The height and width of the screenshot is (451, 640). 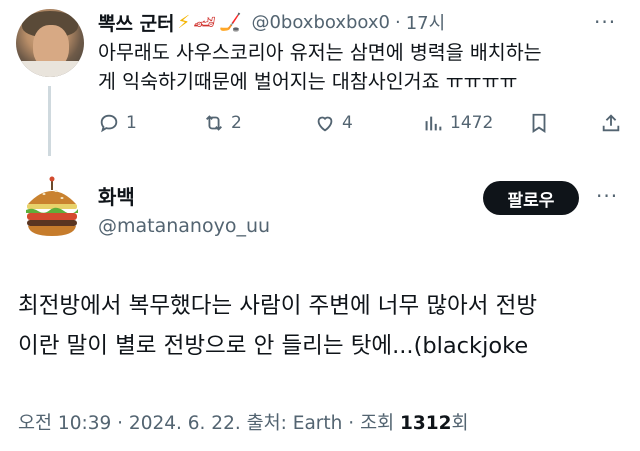 I want to click on author-display-name: 화백, so click(x=116, y=195).